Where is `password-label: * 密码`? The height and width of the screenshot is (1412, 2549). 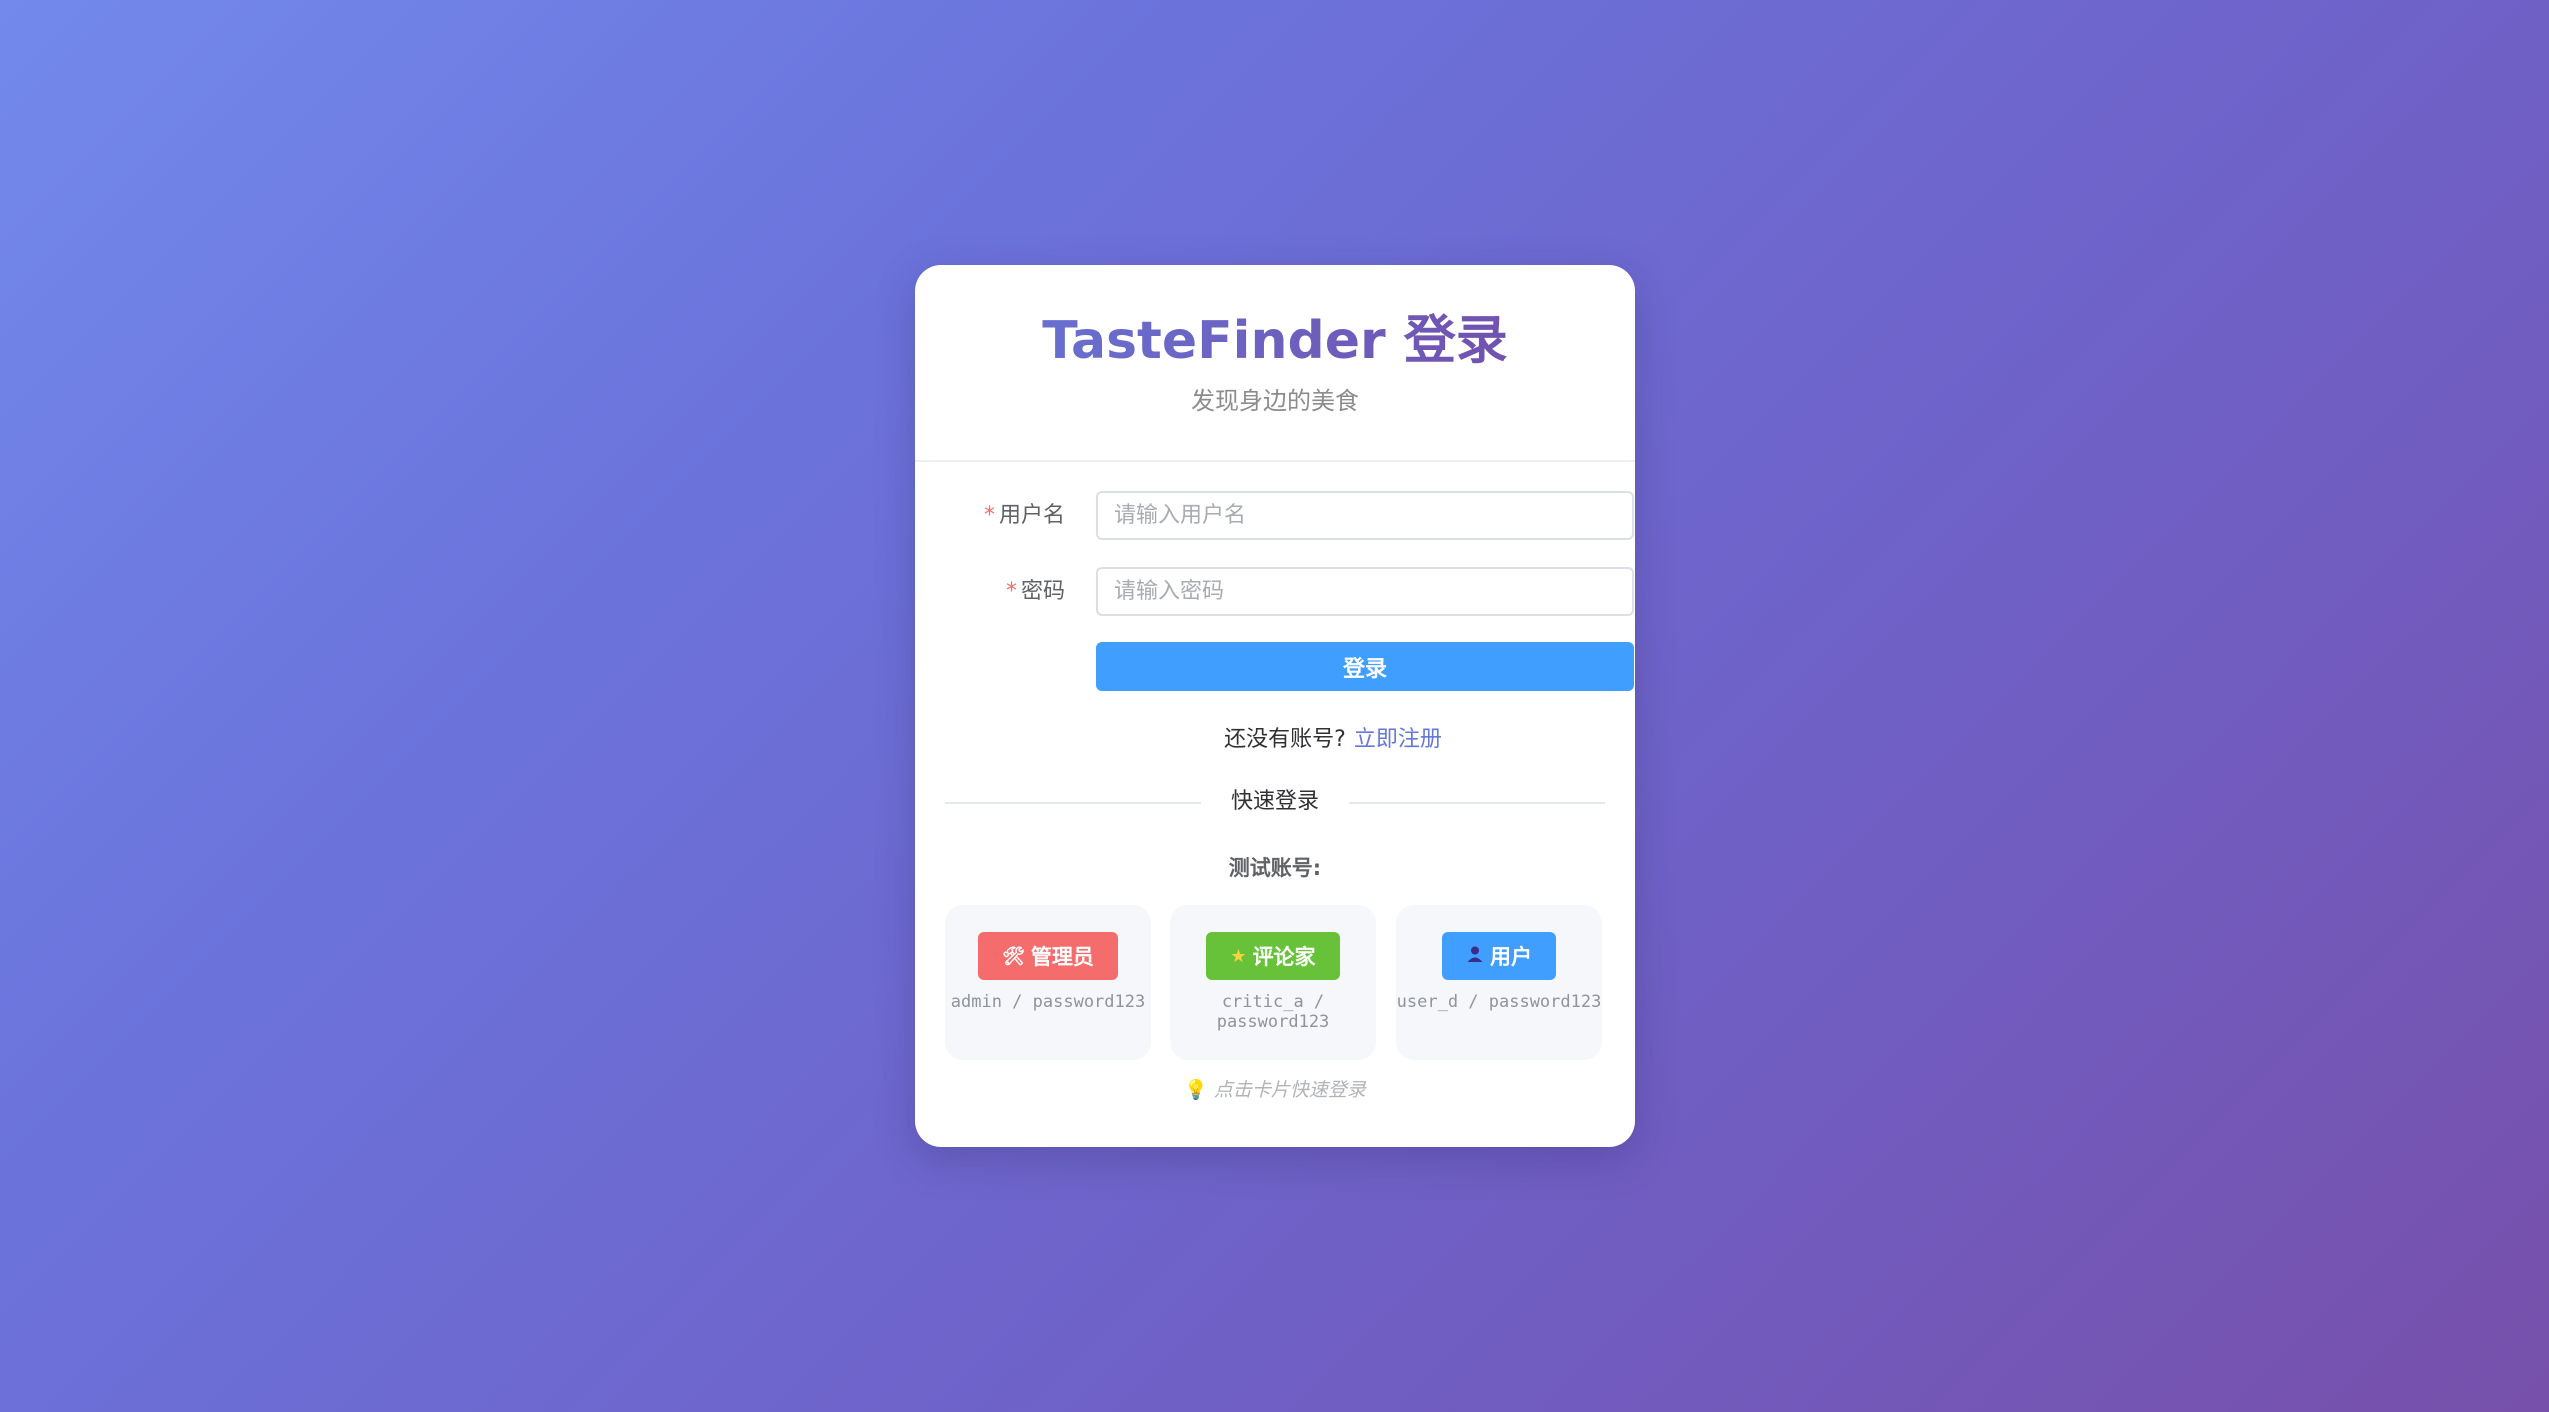
password-label: * 密码 is located at coordinates (1005, 591).